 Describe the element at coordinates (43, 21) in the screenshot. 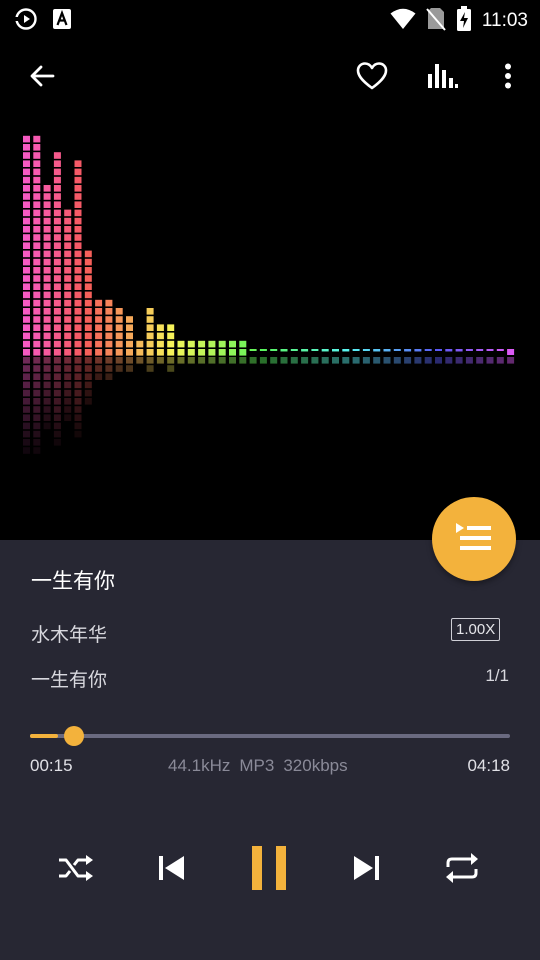

I see `status-left` at that location.